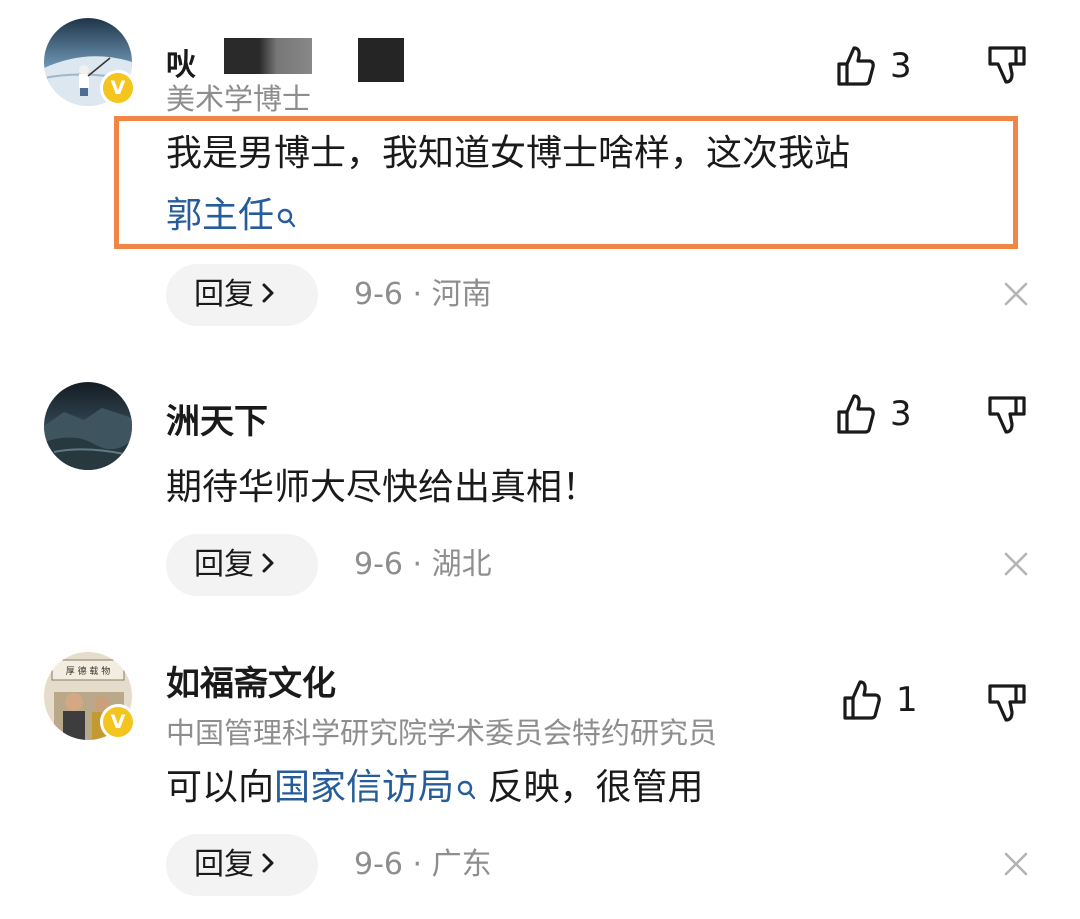 This screenshot has height=919, width=1080. Describe the element at coordinates (442, 733) in the screenshot. I see `user-title: 中国管理科学研究院学术委员会特约研究员` at that location.